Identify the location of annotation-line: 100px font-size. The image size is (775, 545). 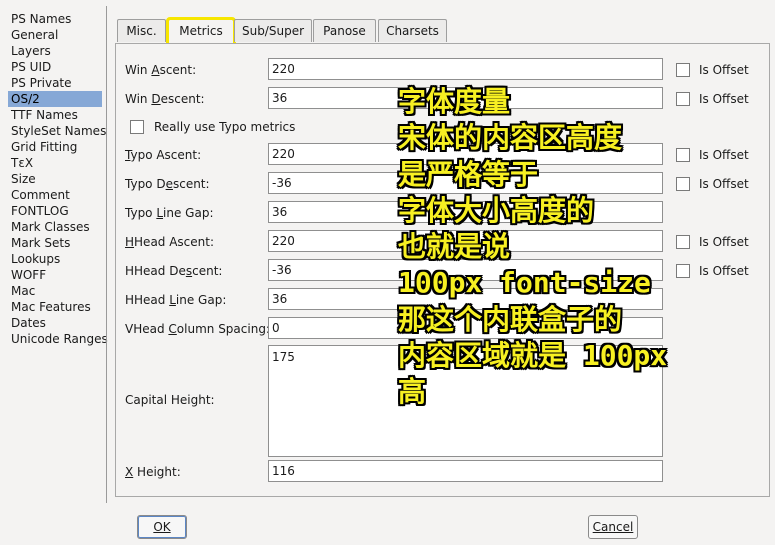
(524, 283).